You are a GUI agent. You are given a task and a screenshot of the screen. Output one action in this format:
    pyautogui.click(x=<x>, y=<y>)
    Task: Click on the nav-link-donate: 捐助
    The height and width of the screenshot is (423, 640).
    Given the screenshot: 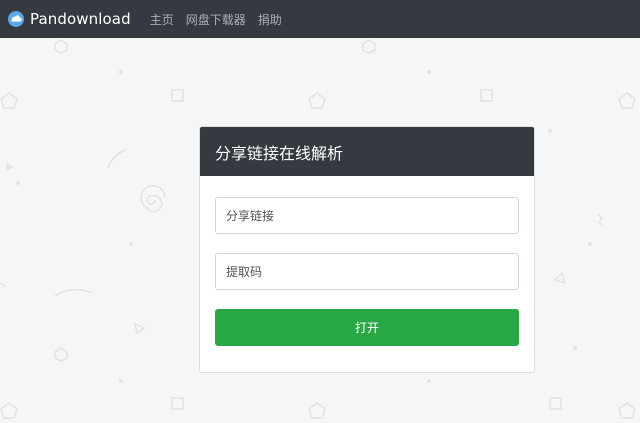 What is the action you would take?
    pyautogui.click(x=270, y=19)
    